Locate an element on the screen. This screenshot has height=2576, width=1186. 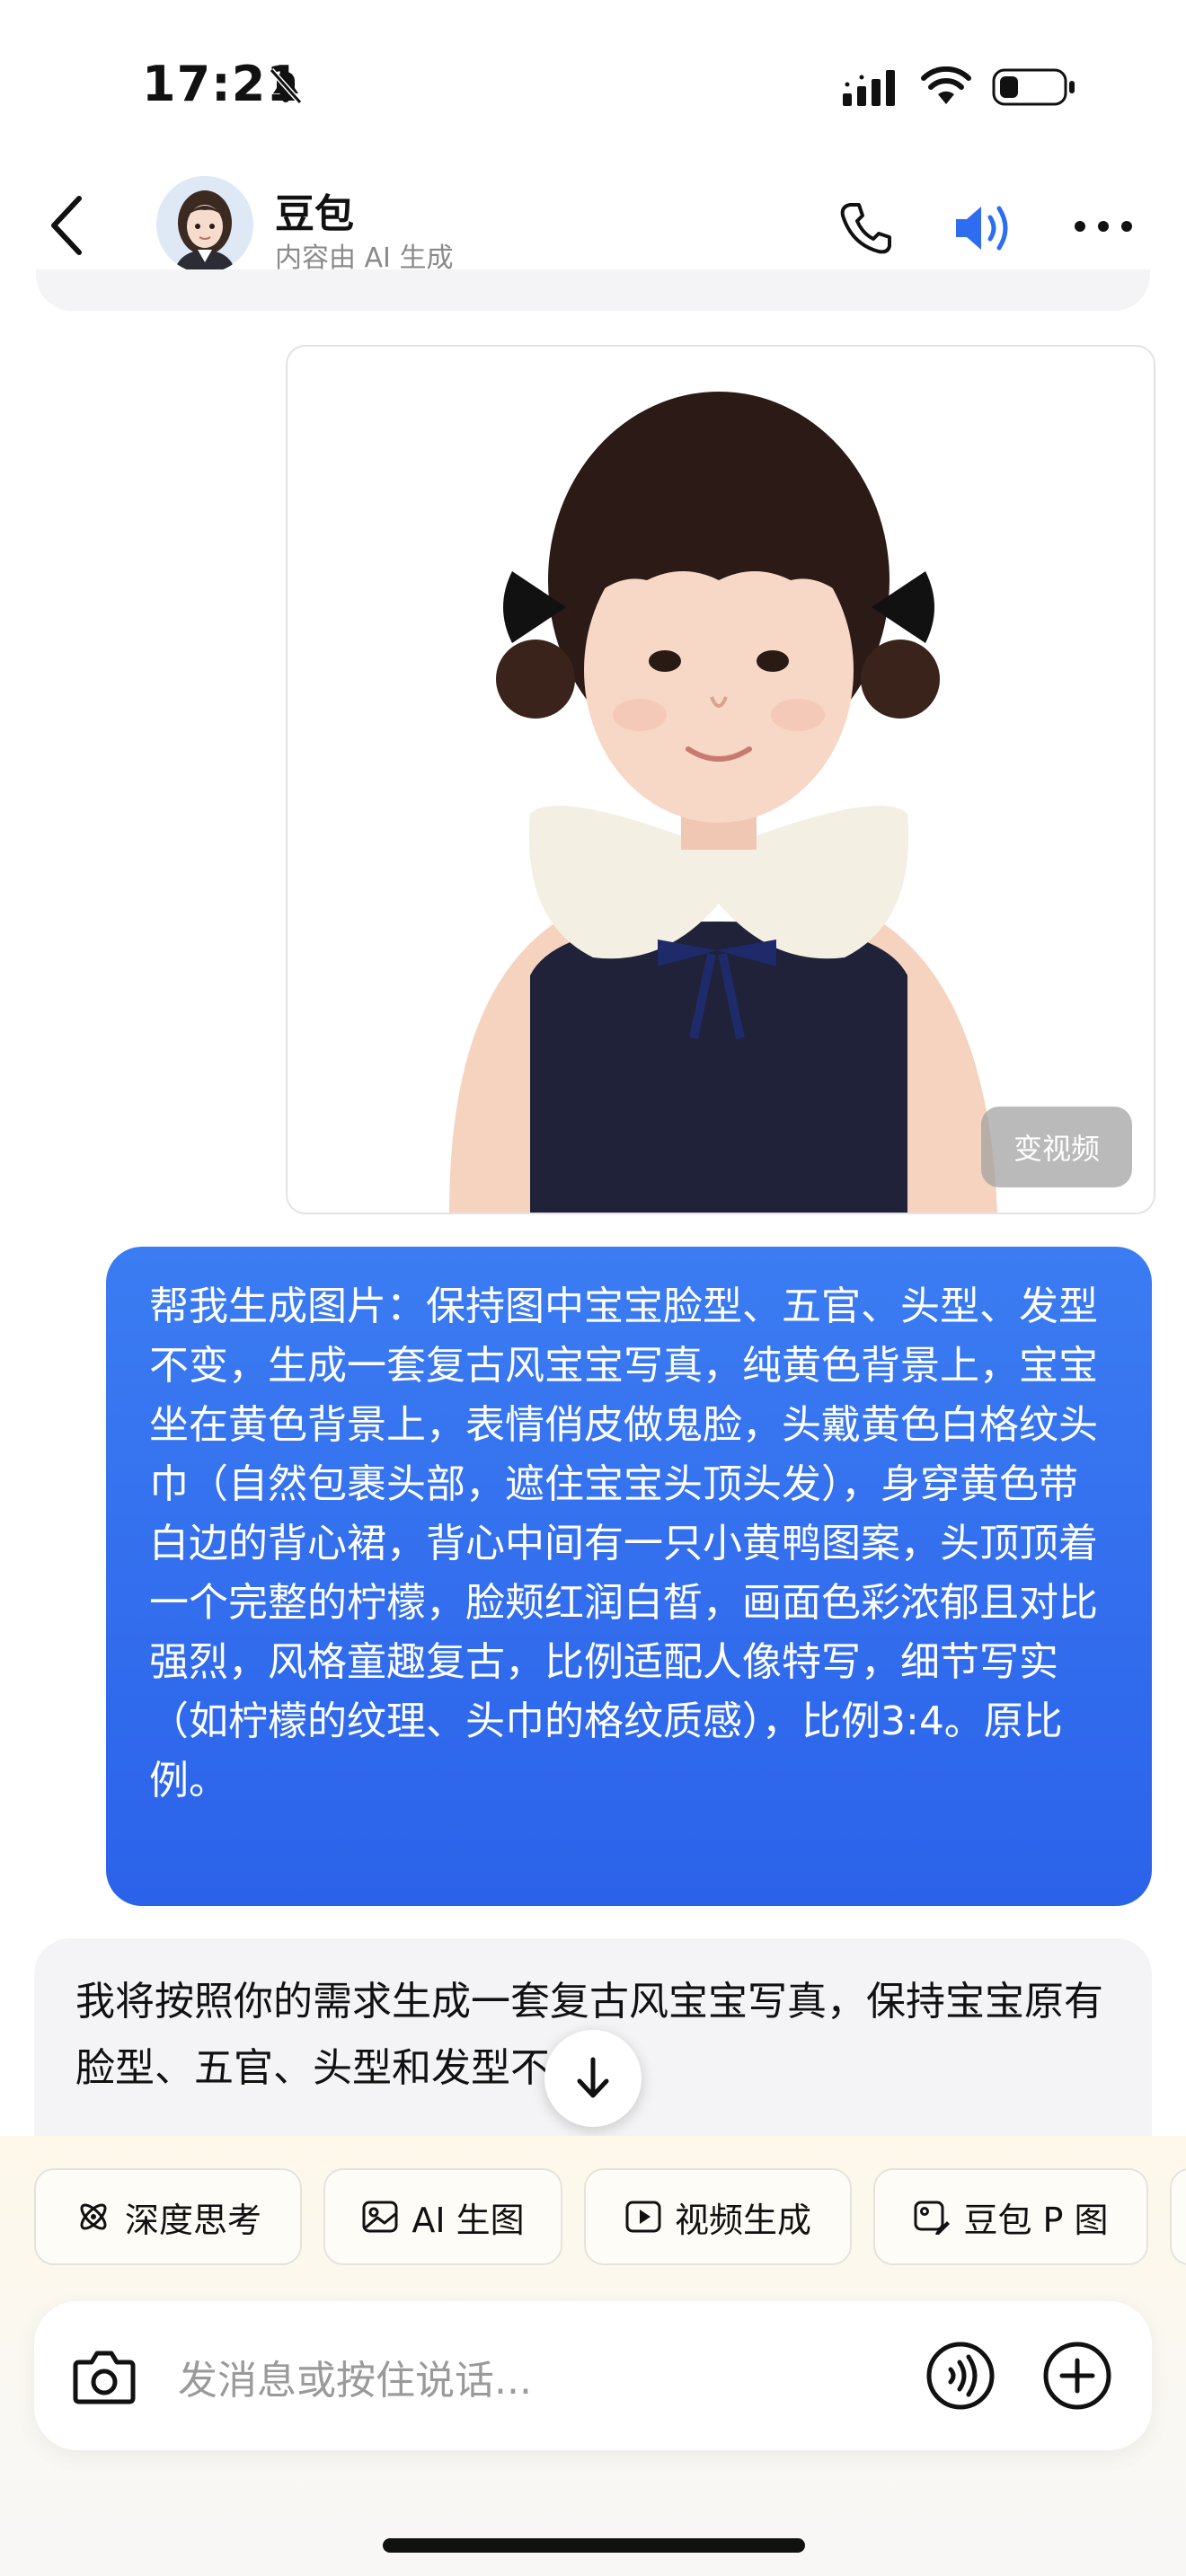
scroll-to-bottom-button is located at coordinates (593, 2078).